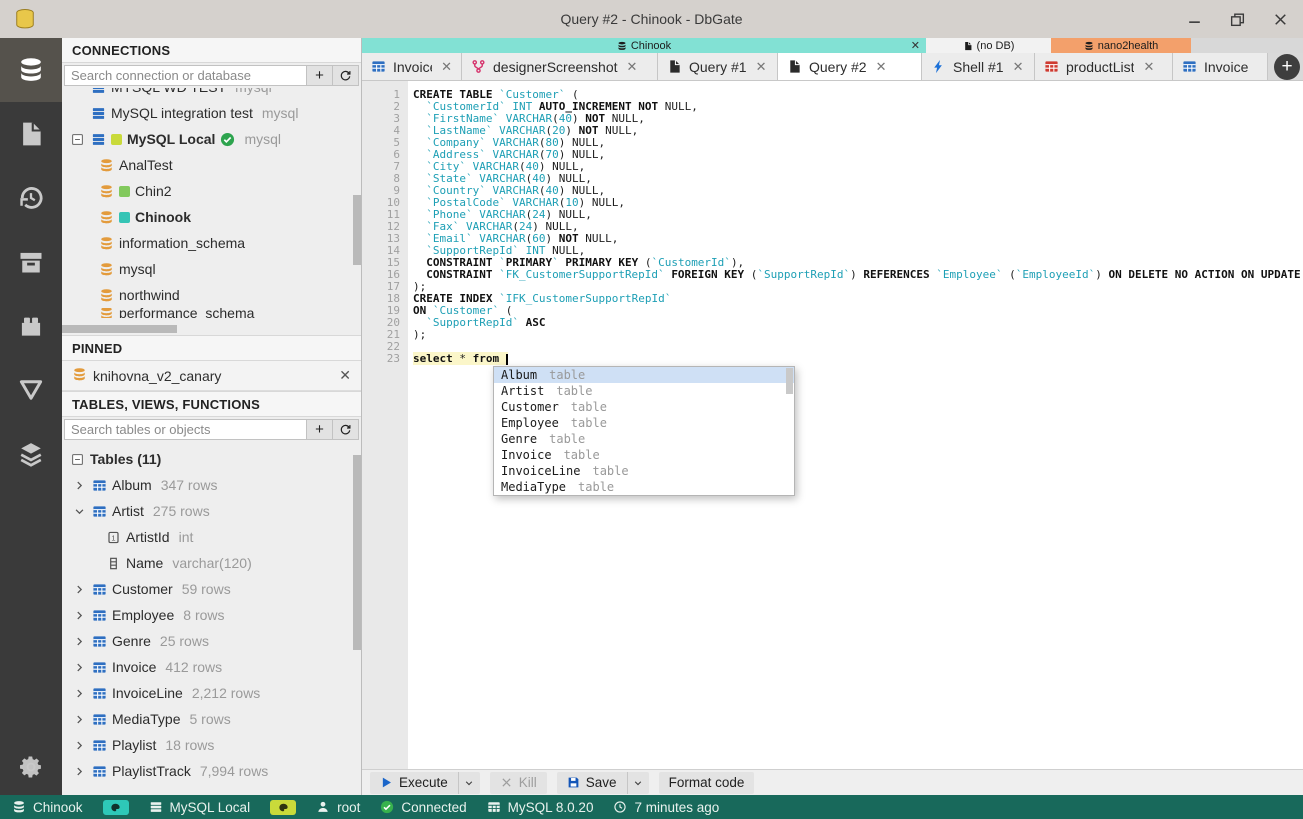 This screenshot has height=819, width=1303. What do you see at coordinates (211, 459) in the screenshot?
I see `tables-group: Tables (11)` at bounding box center [211, 459].